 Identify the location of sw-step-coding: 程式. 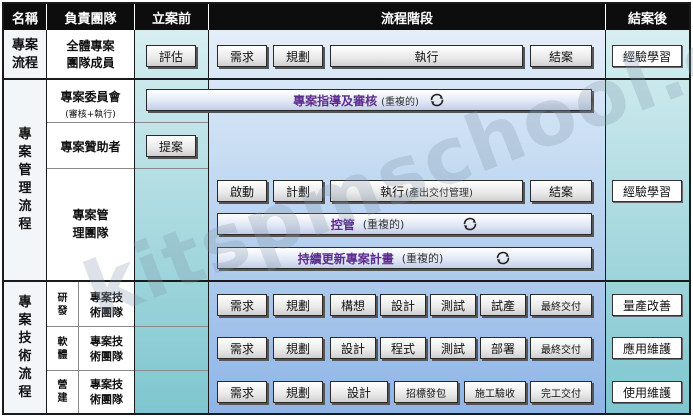
(403, 348).